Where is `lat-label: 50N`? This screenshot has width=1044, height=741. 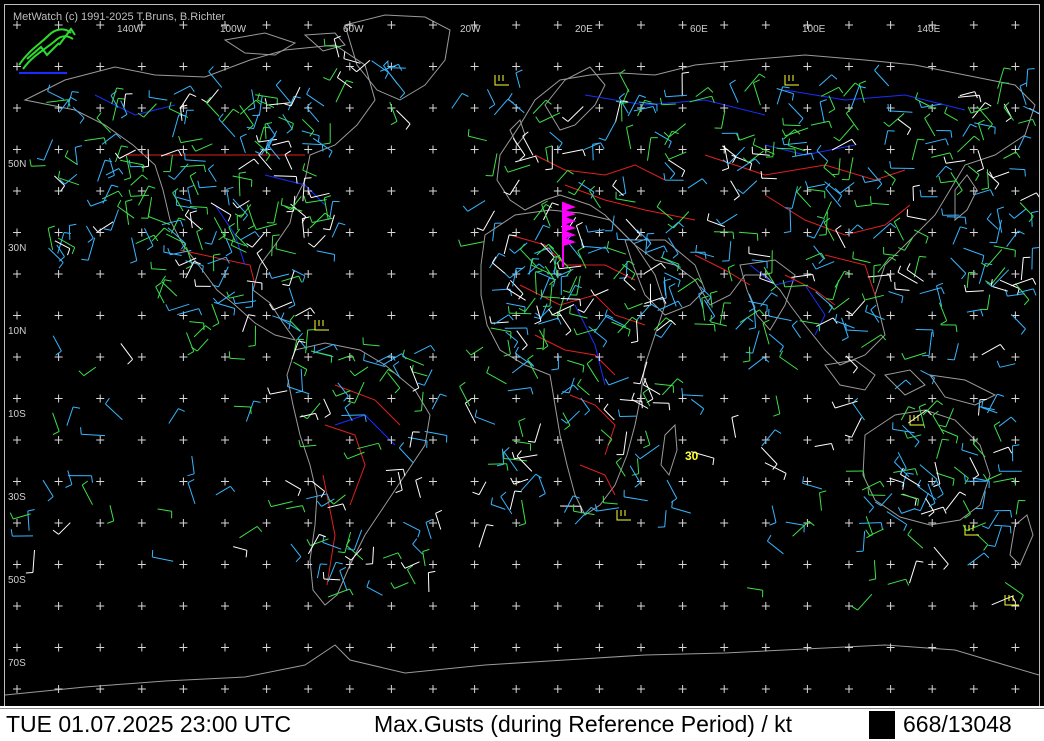 lat-label: 50N is located at coordinates (17, 164).